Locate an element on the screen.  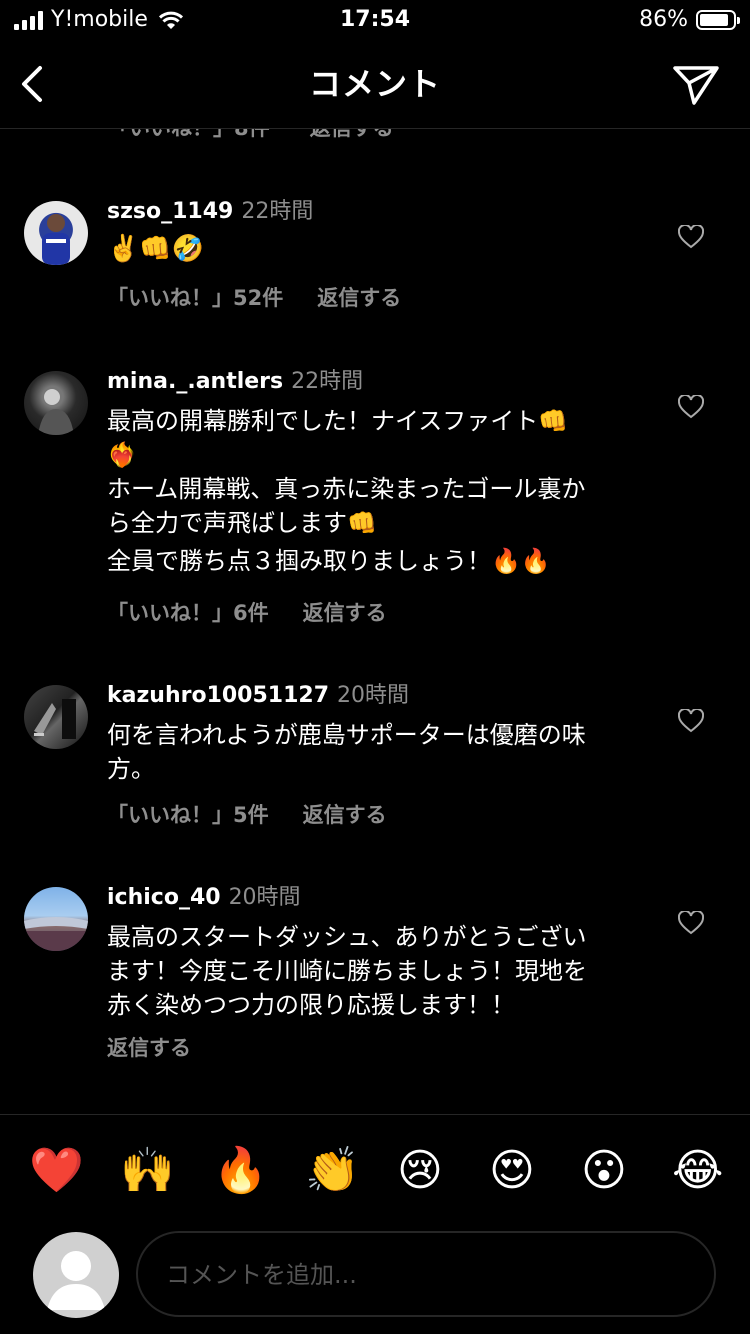
reaction-heart-eyes-button: 😍 is located at coordinates (512, 1171).